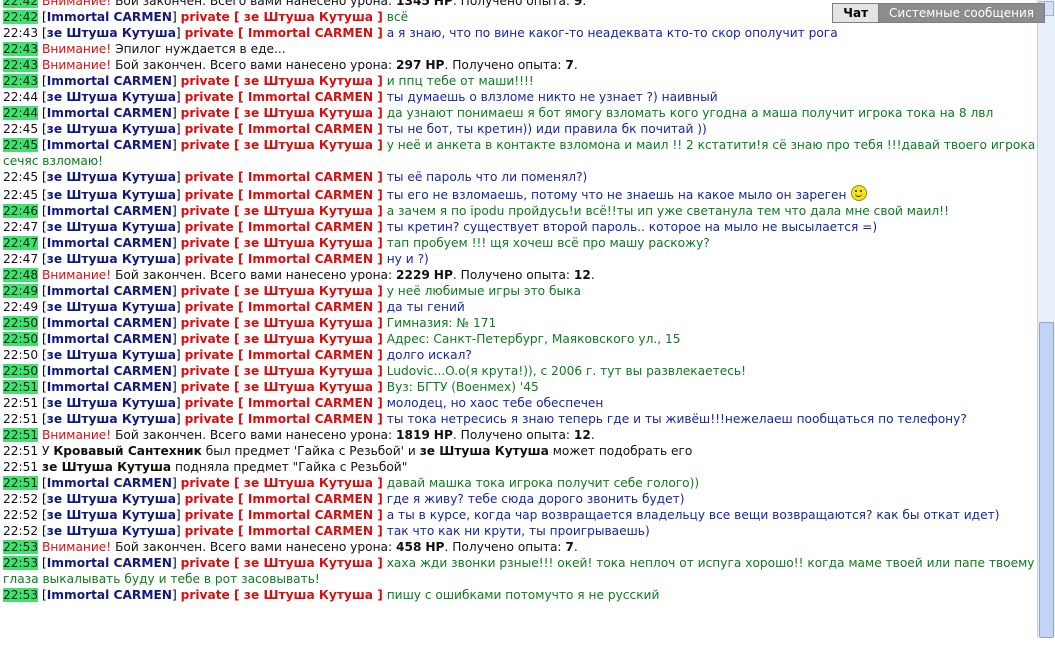  What do you see at coordinates (1046, 480) in the screenshot?
I see `scroll-thumb` at bounding box center [1046, 480].